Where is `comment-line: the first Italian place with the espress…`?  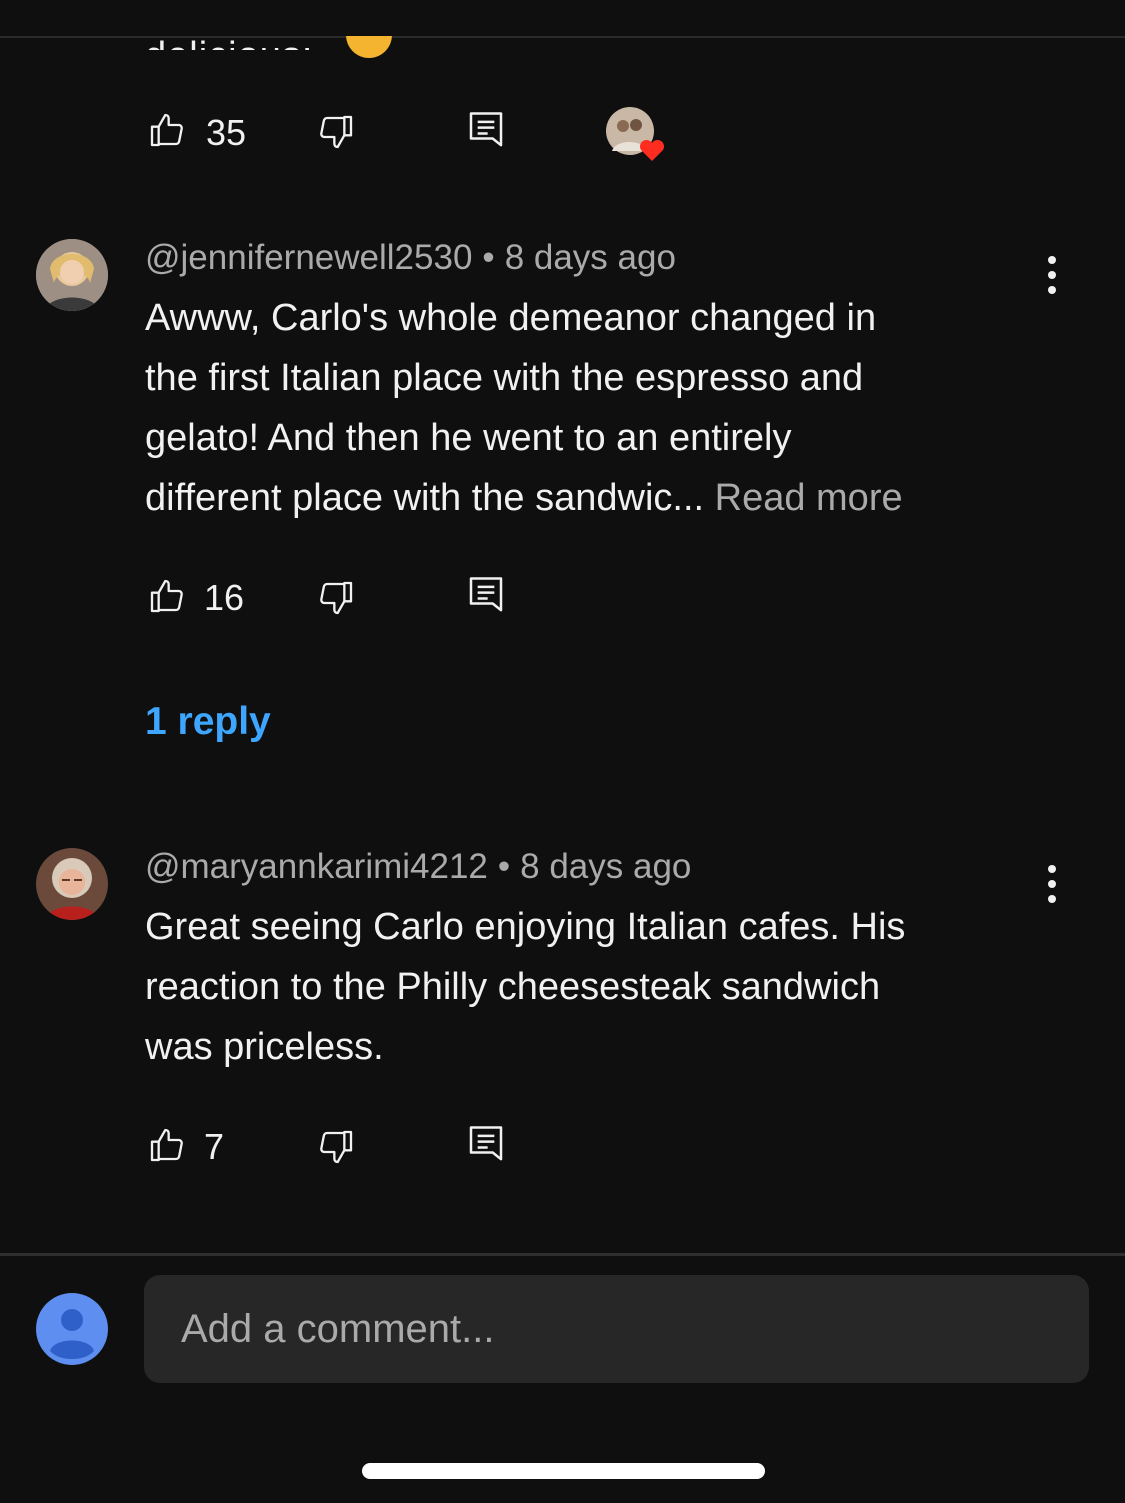
comment-line: the first Italian place with the espress… is located at coordinates (504, 378).